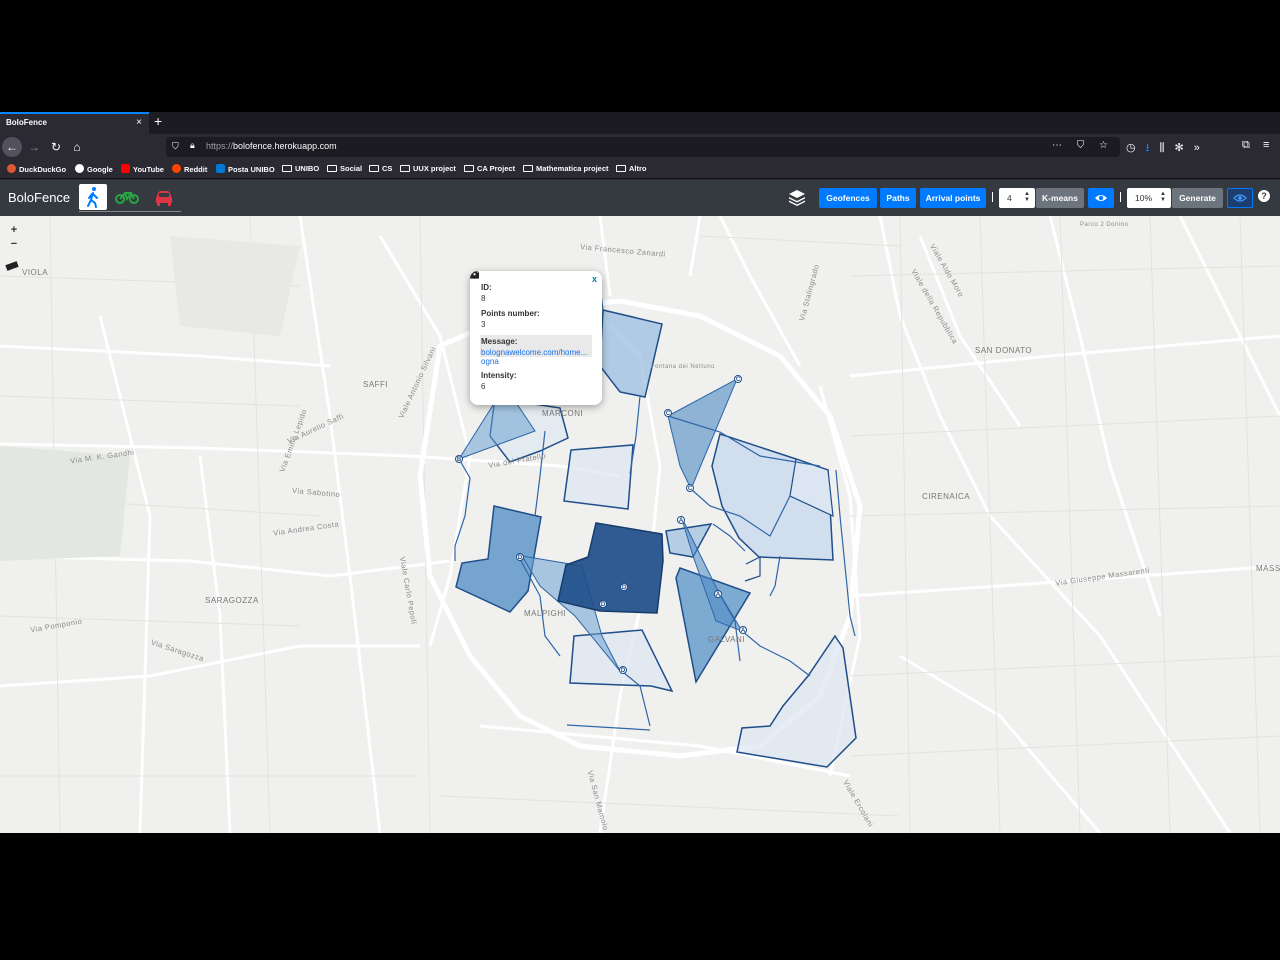 This screenshot has height=960, width=1280. I want to click on bookmark-reddit: Reddit, so click(189, 169).